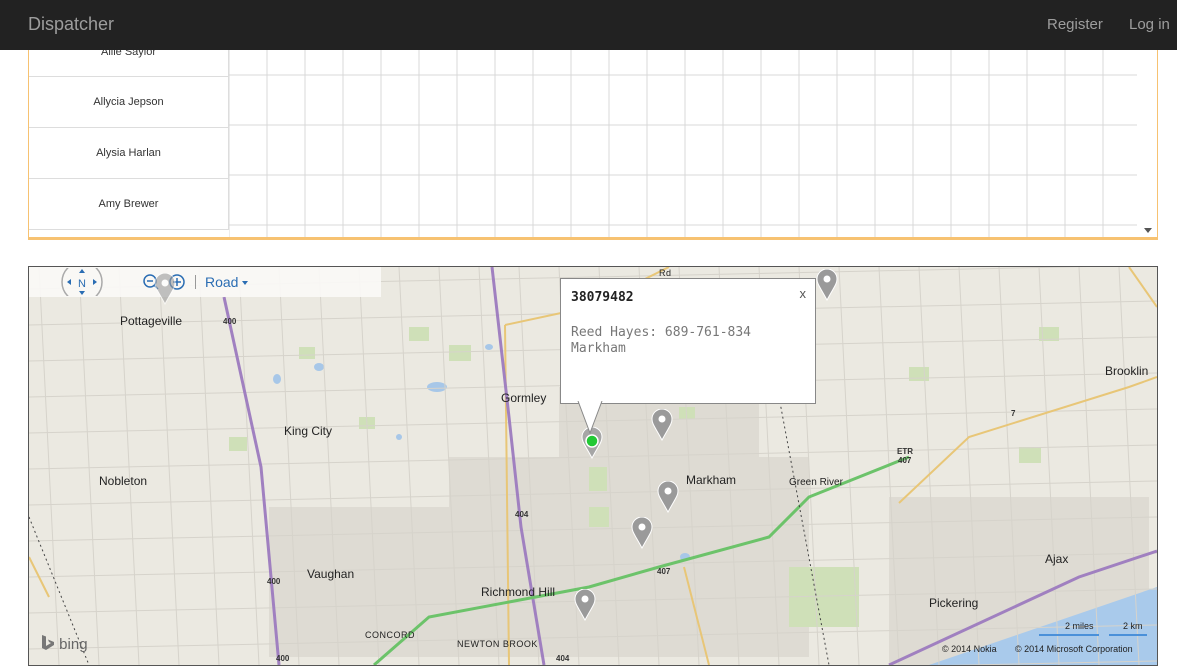 The width and height of the screenshot is (1177, 666). Describe the element at coordinates (1057, 559) in the screenshot. I see `place-label: Ajax` at that location.